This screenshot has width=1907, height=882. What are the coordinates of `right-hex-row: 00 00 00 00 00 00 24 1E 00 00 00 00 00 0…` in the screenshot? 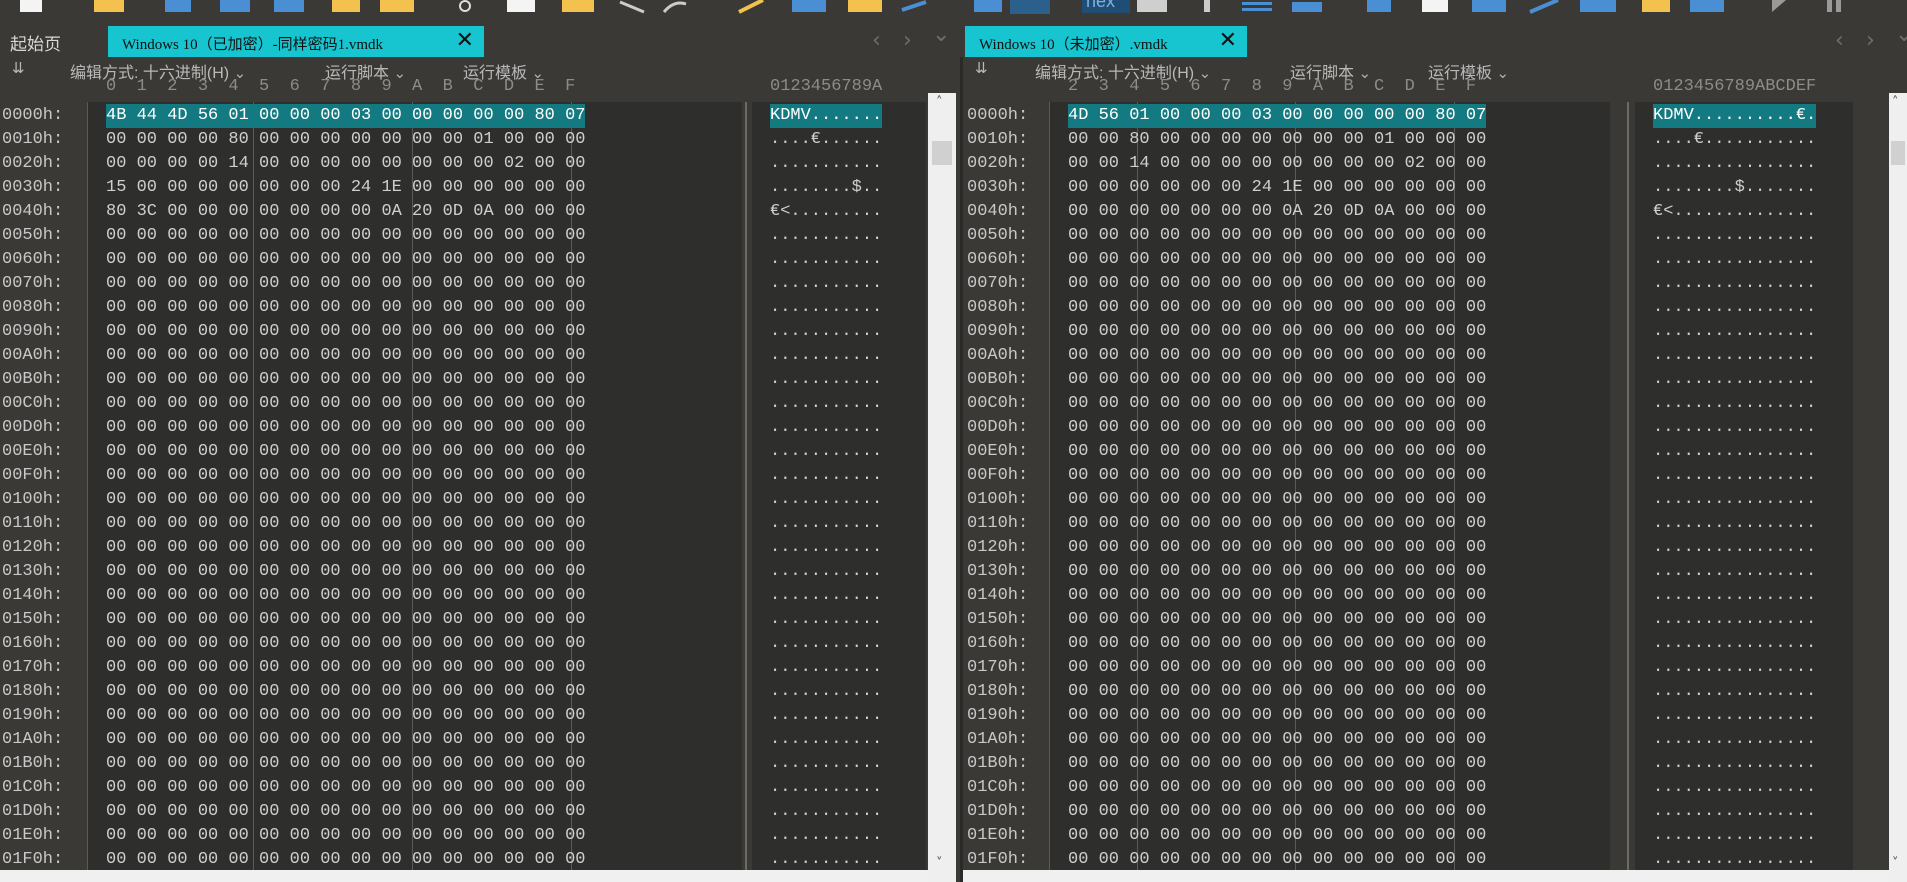 It's located at (1277, 188).